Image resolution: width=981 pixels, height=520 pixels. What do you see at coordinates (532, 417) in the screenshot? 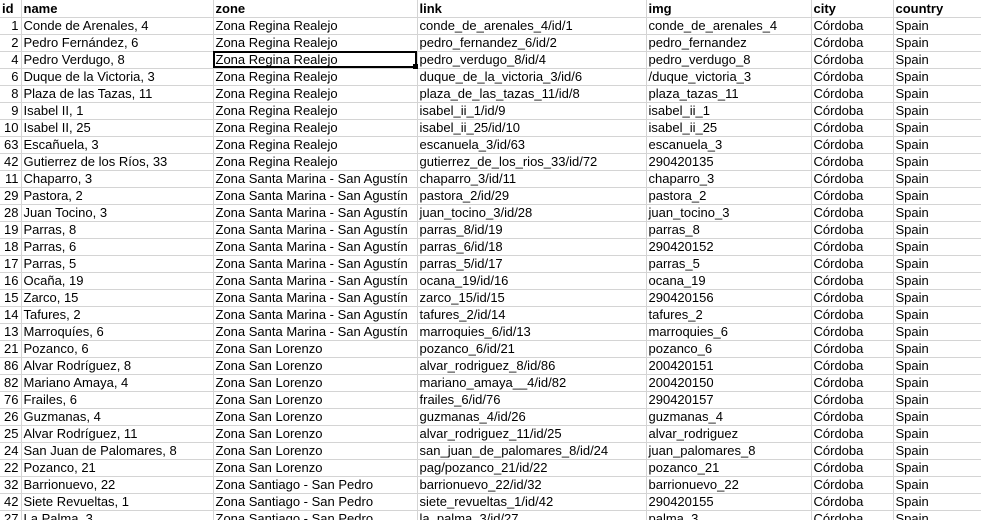
I see `cell-link: guzmanas_4/id/26` at bounding box center [532, 417].